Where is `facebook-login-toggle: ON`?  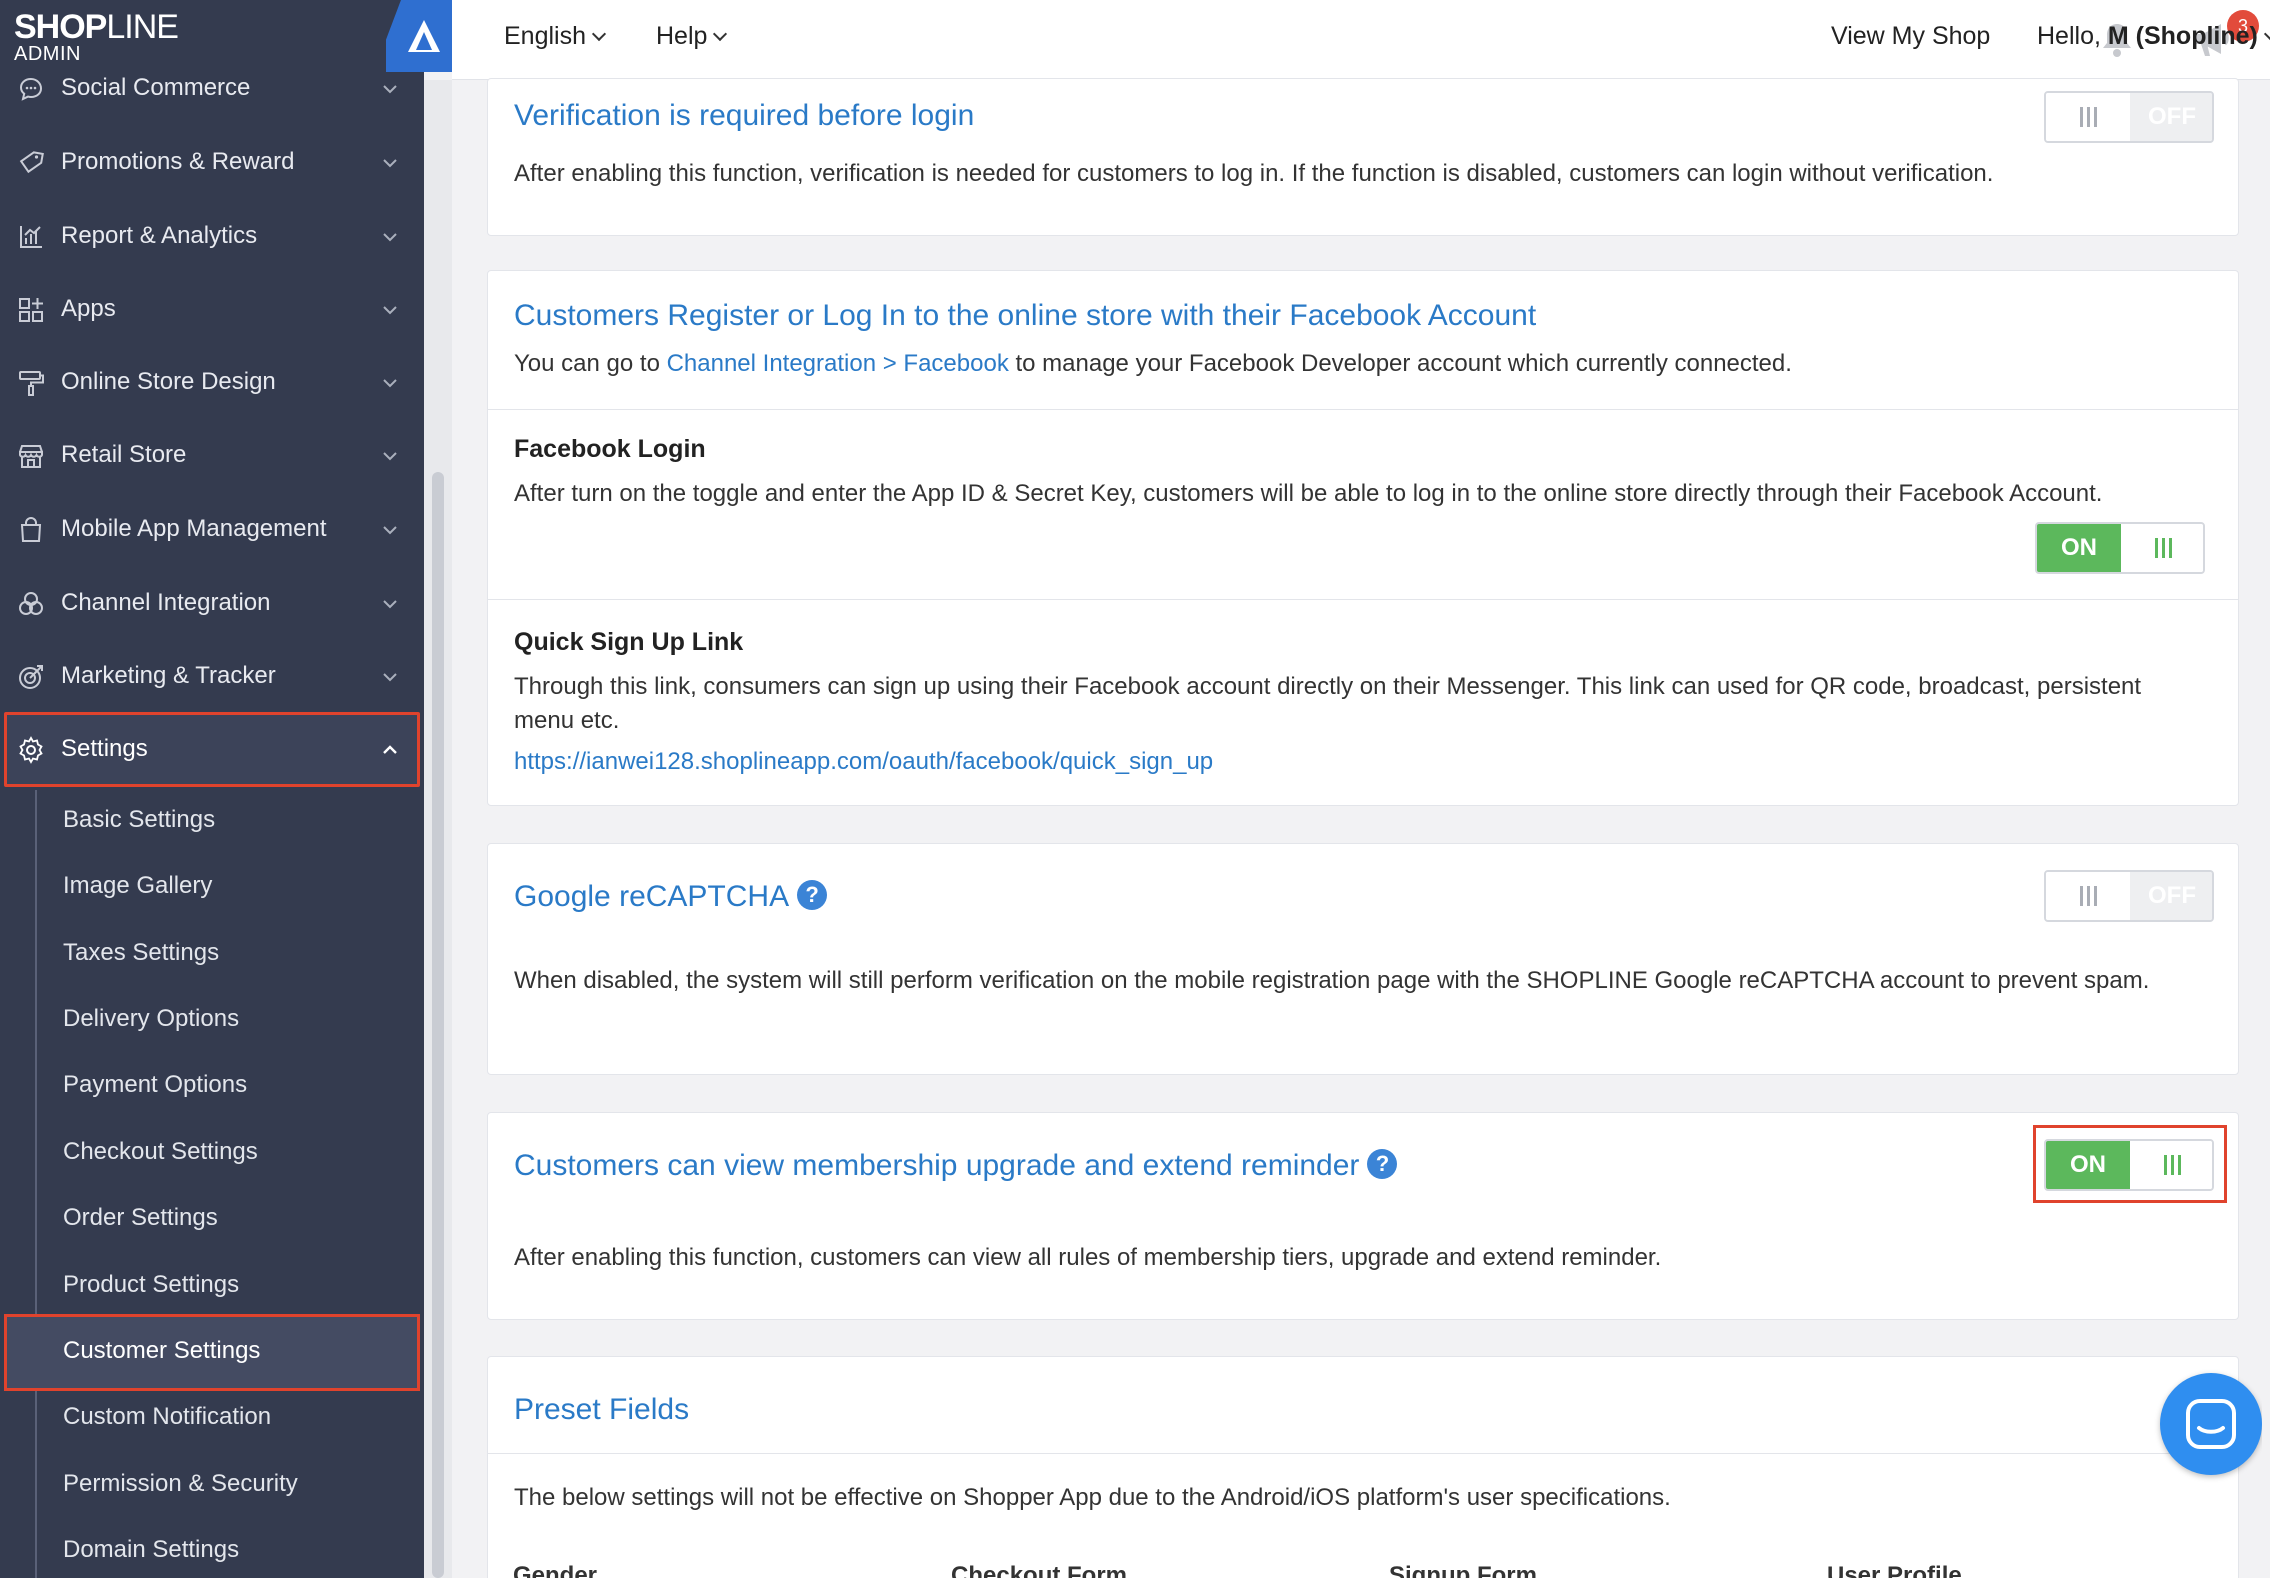
facebook-login-toggle: ON is located at coordinates (2120, 548).